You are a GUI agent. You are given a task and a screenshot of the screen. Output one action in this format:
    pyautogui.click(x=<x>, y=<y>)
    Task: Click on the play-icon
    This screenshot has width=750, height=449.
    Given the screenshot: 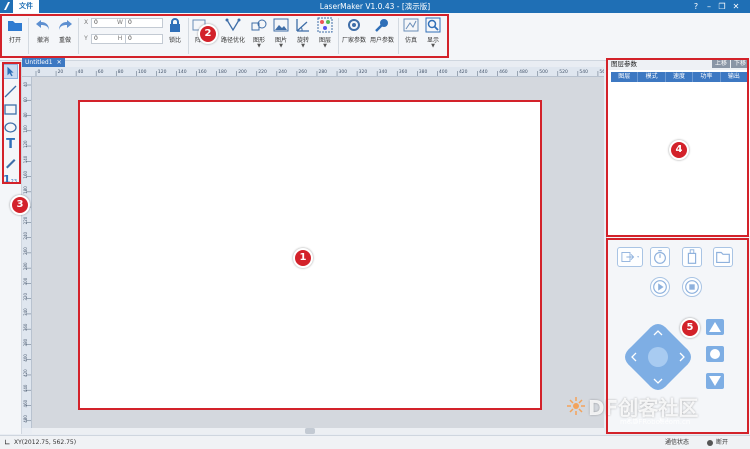 What is the action you would take?
    pyautogui.click(x=660, y=287)
    